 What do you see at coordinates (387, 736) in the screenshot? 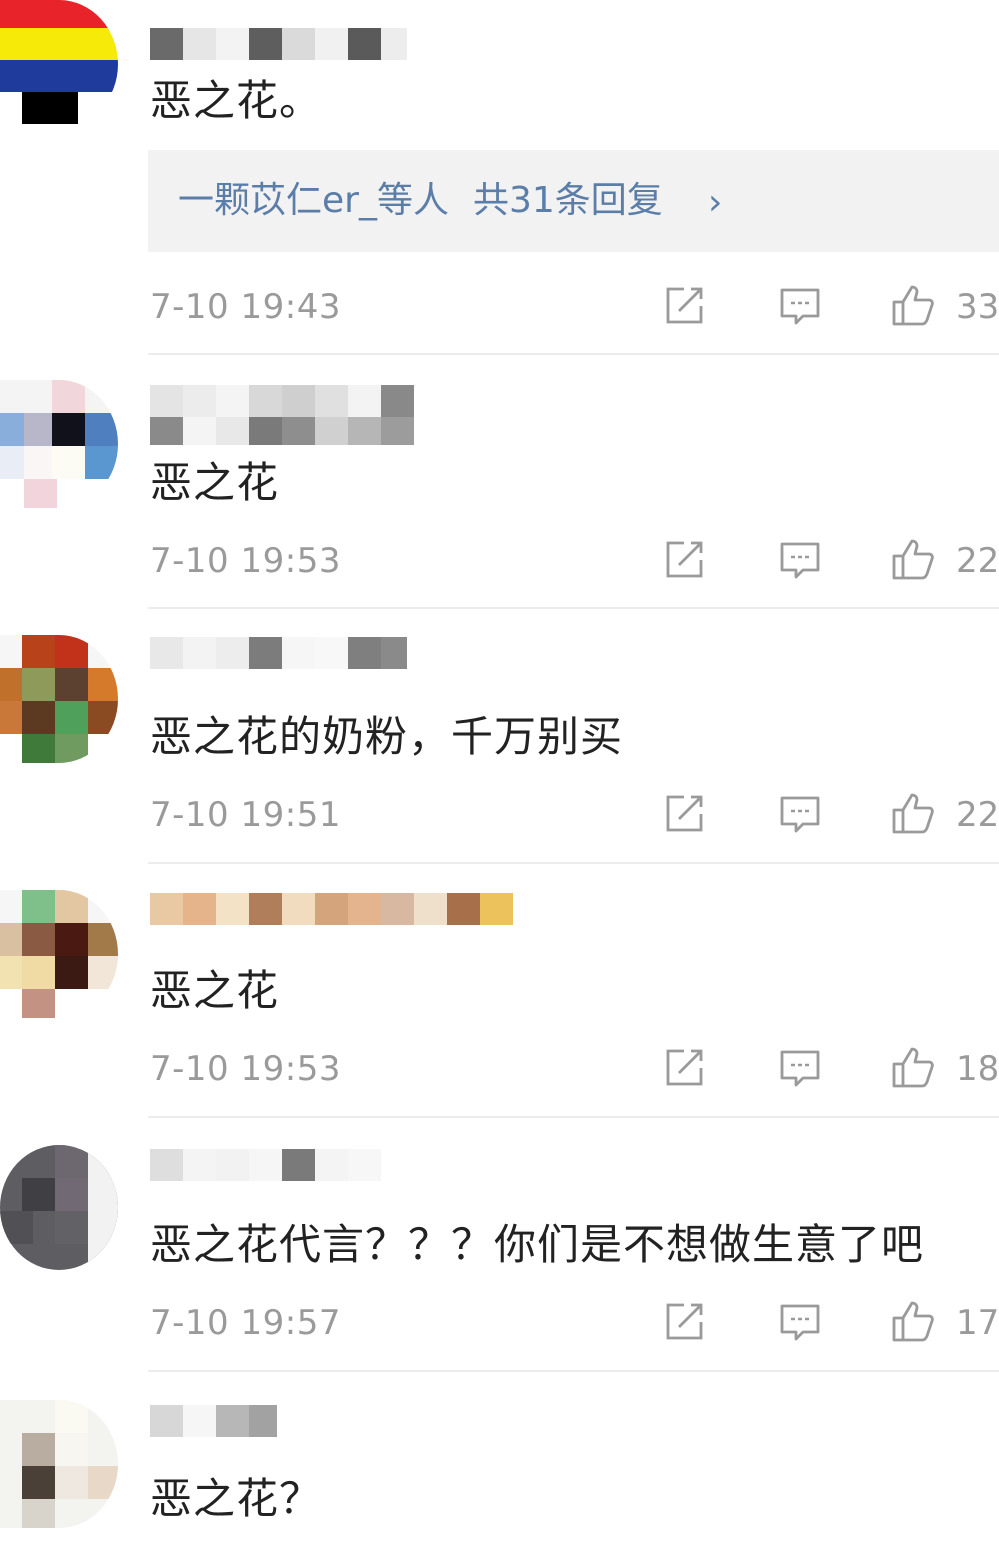
I see `comment-text: 恶之花的奶粉，千万别买` at bounding box center [387, 736].